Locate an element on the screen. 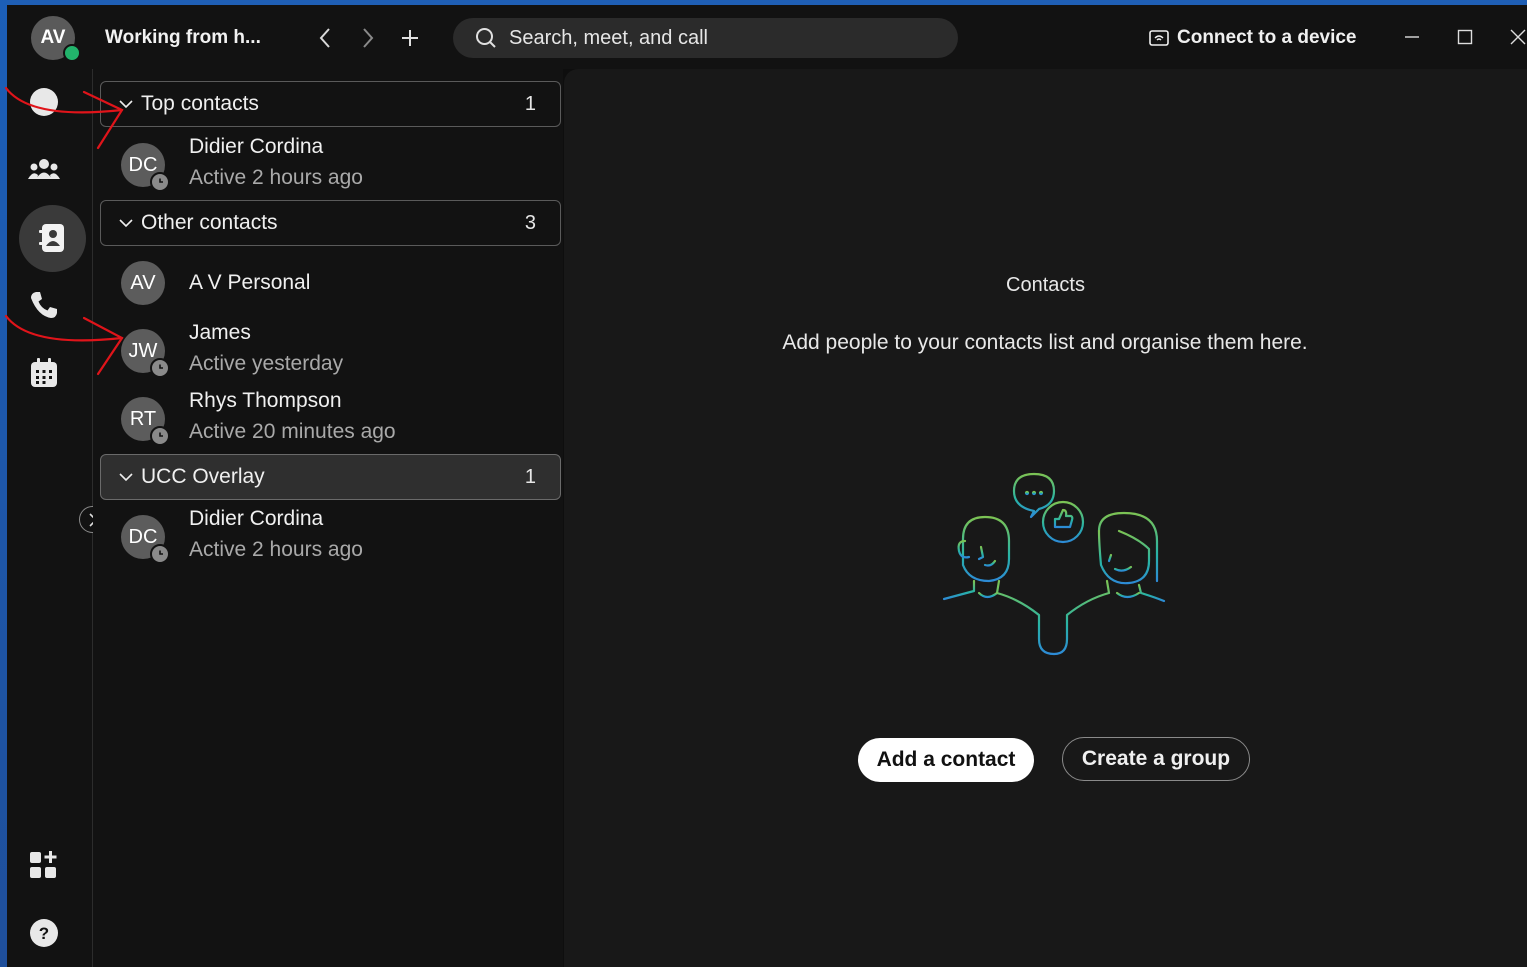  messaging-icon is located at coordinates (44, 102).